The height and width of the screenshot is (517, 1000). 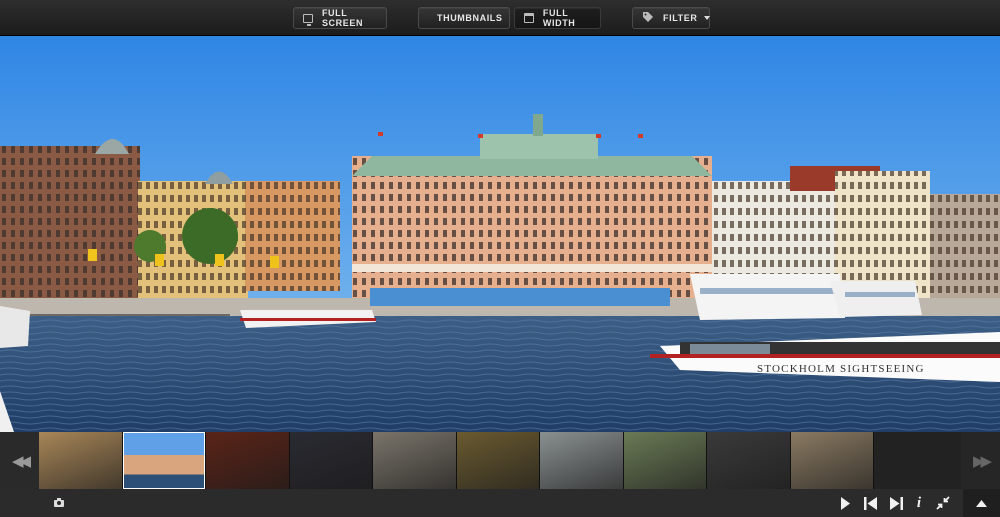 What do you see at coordinates (164, 460) in the screenshot?
I see `thumbnail-stockholm` at bounding box center [164, 460].